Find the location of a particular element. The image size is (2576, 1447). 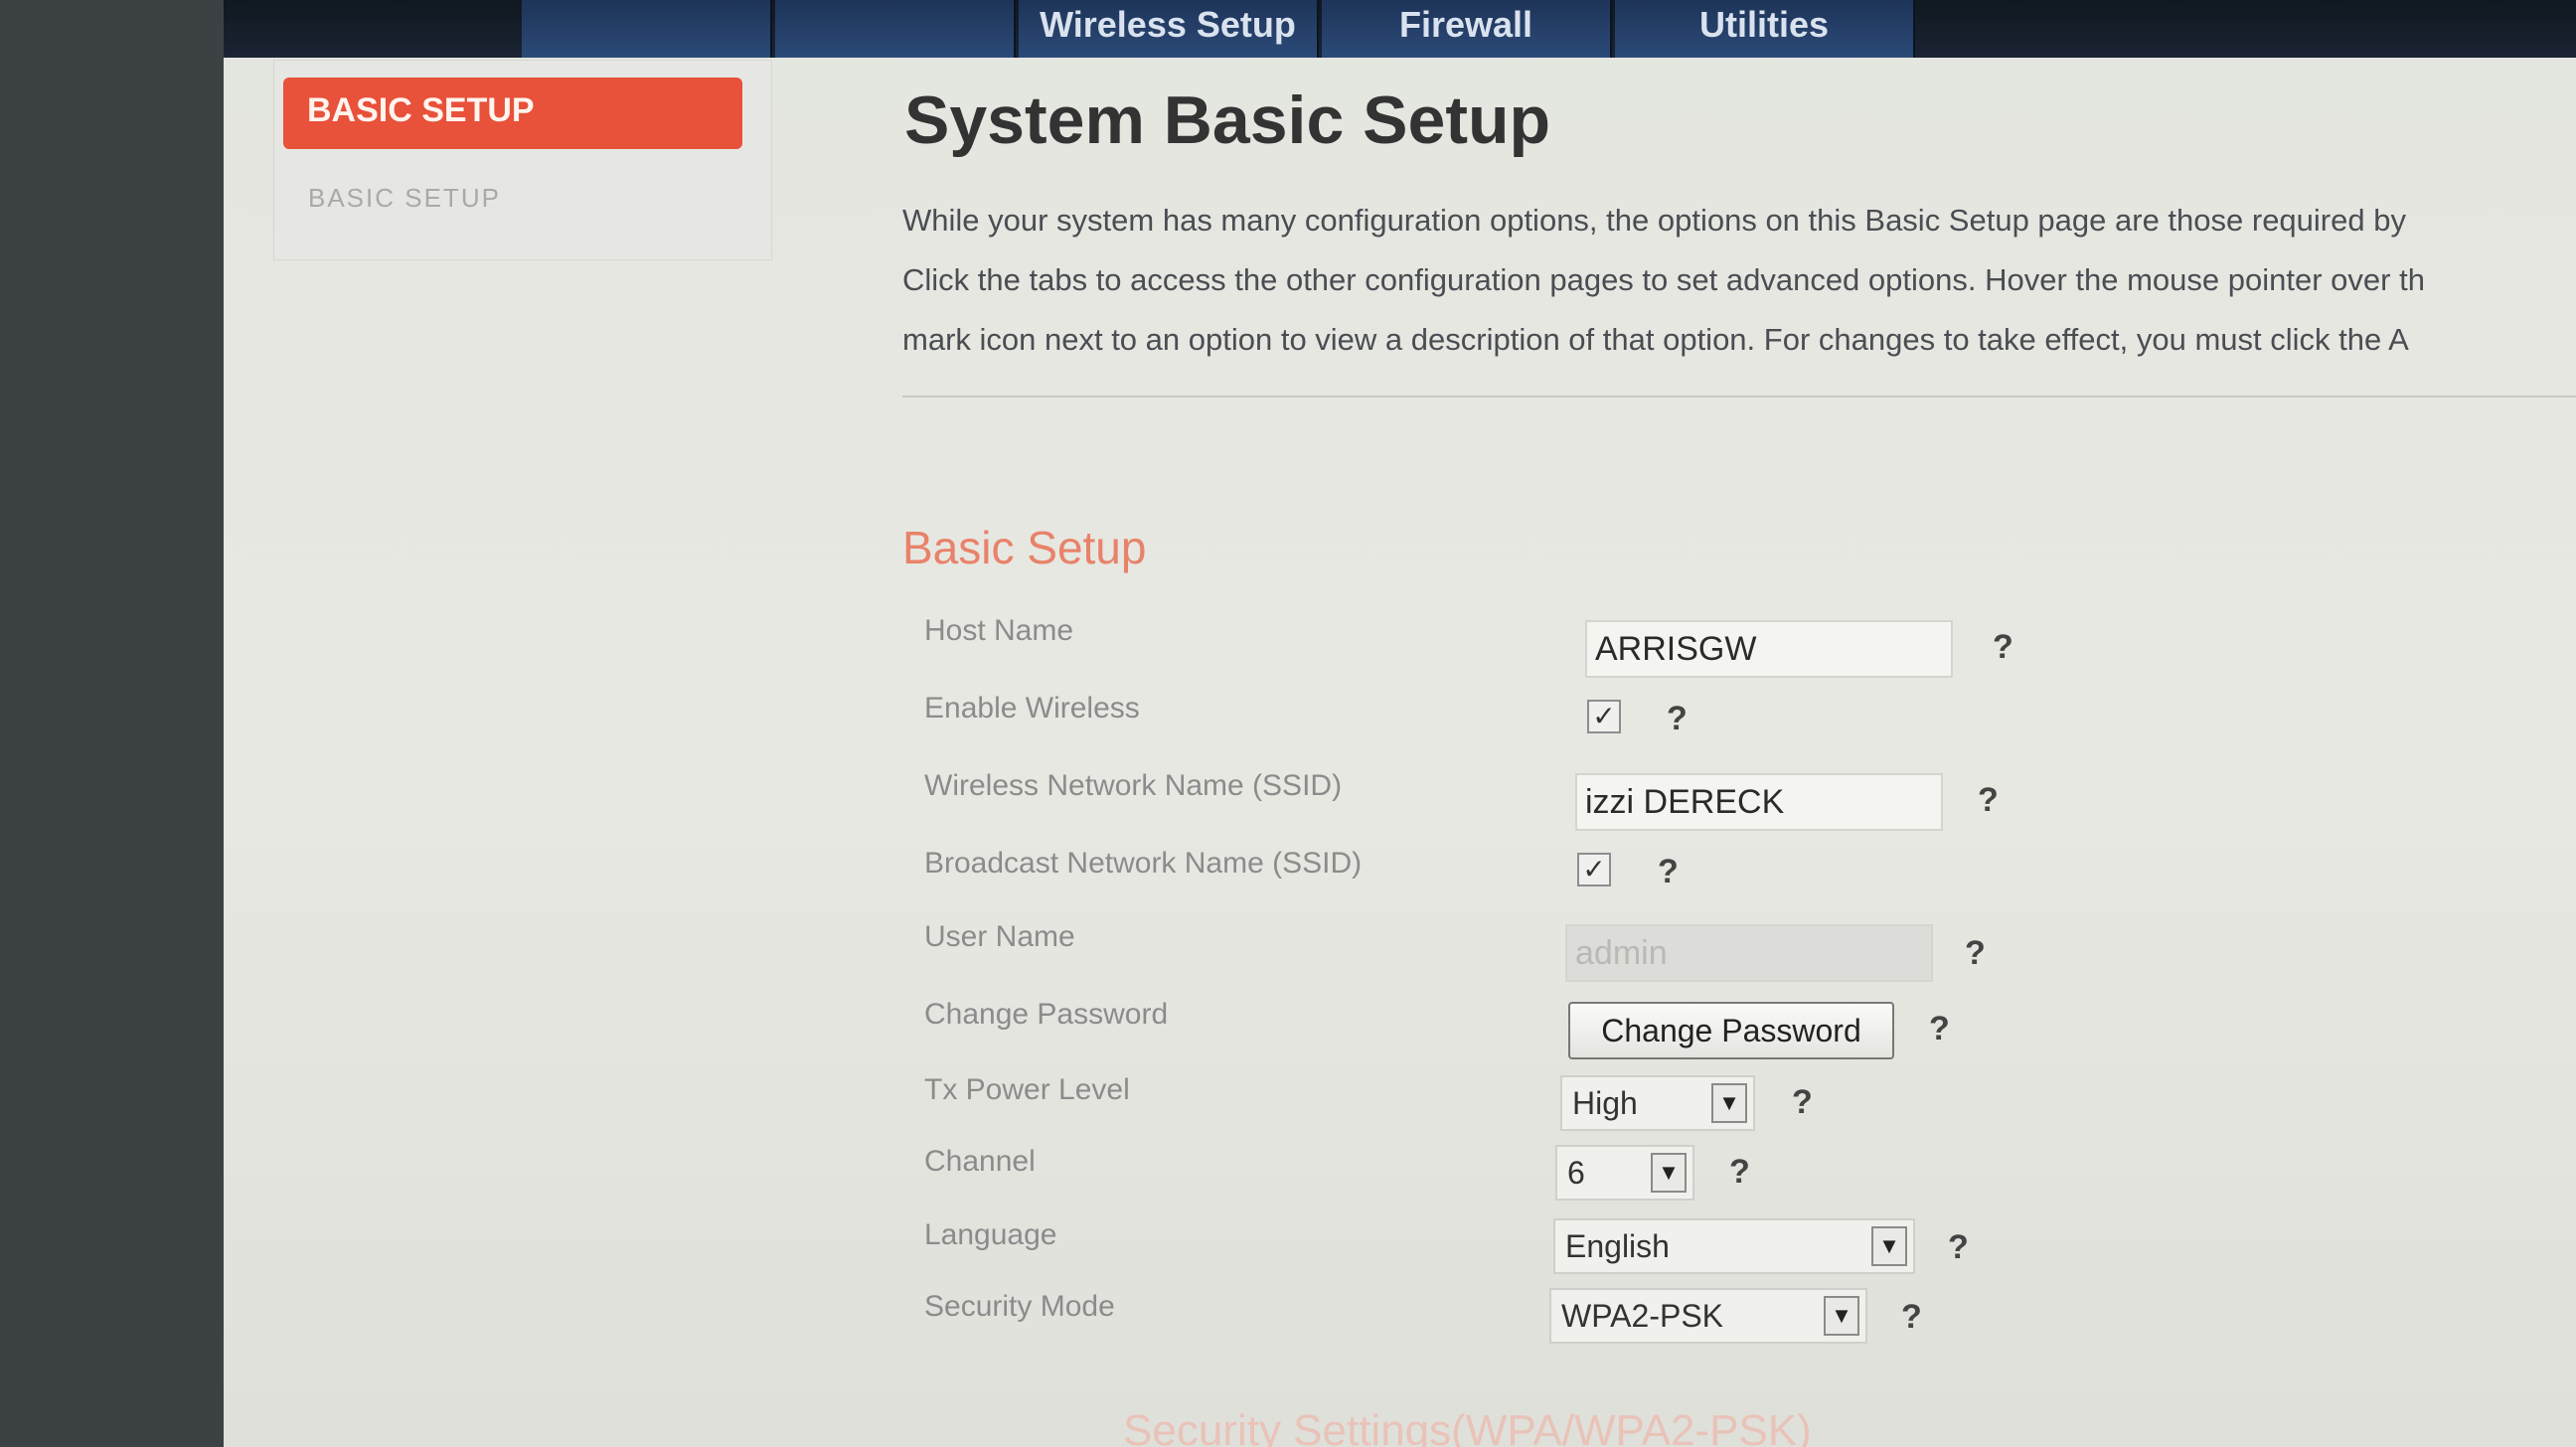

ssid-input: izzi DERECK is located at coordinates (1759, 802).